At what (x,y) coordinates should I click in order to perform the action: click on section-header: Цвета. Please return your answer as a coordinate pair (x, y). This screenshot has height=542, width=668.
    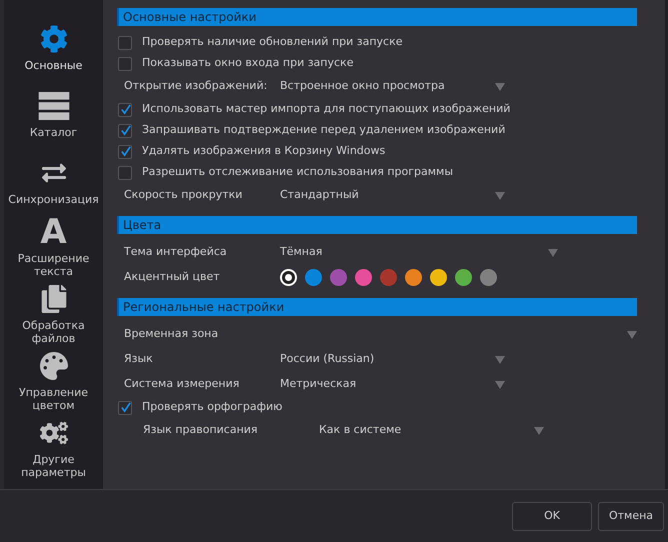
    Looking at the image, I should click on (377, 225).